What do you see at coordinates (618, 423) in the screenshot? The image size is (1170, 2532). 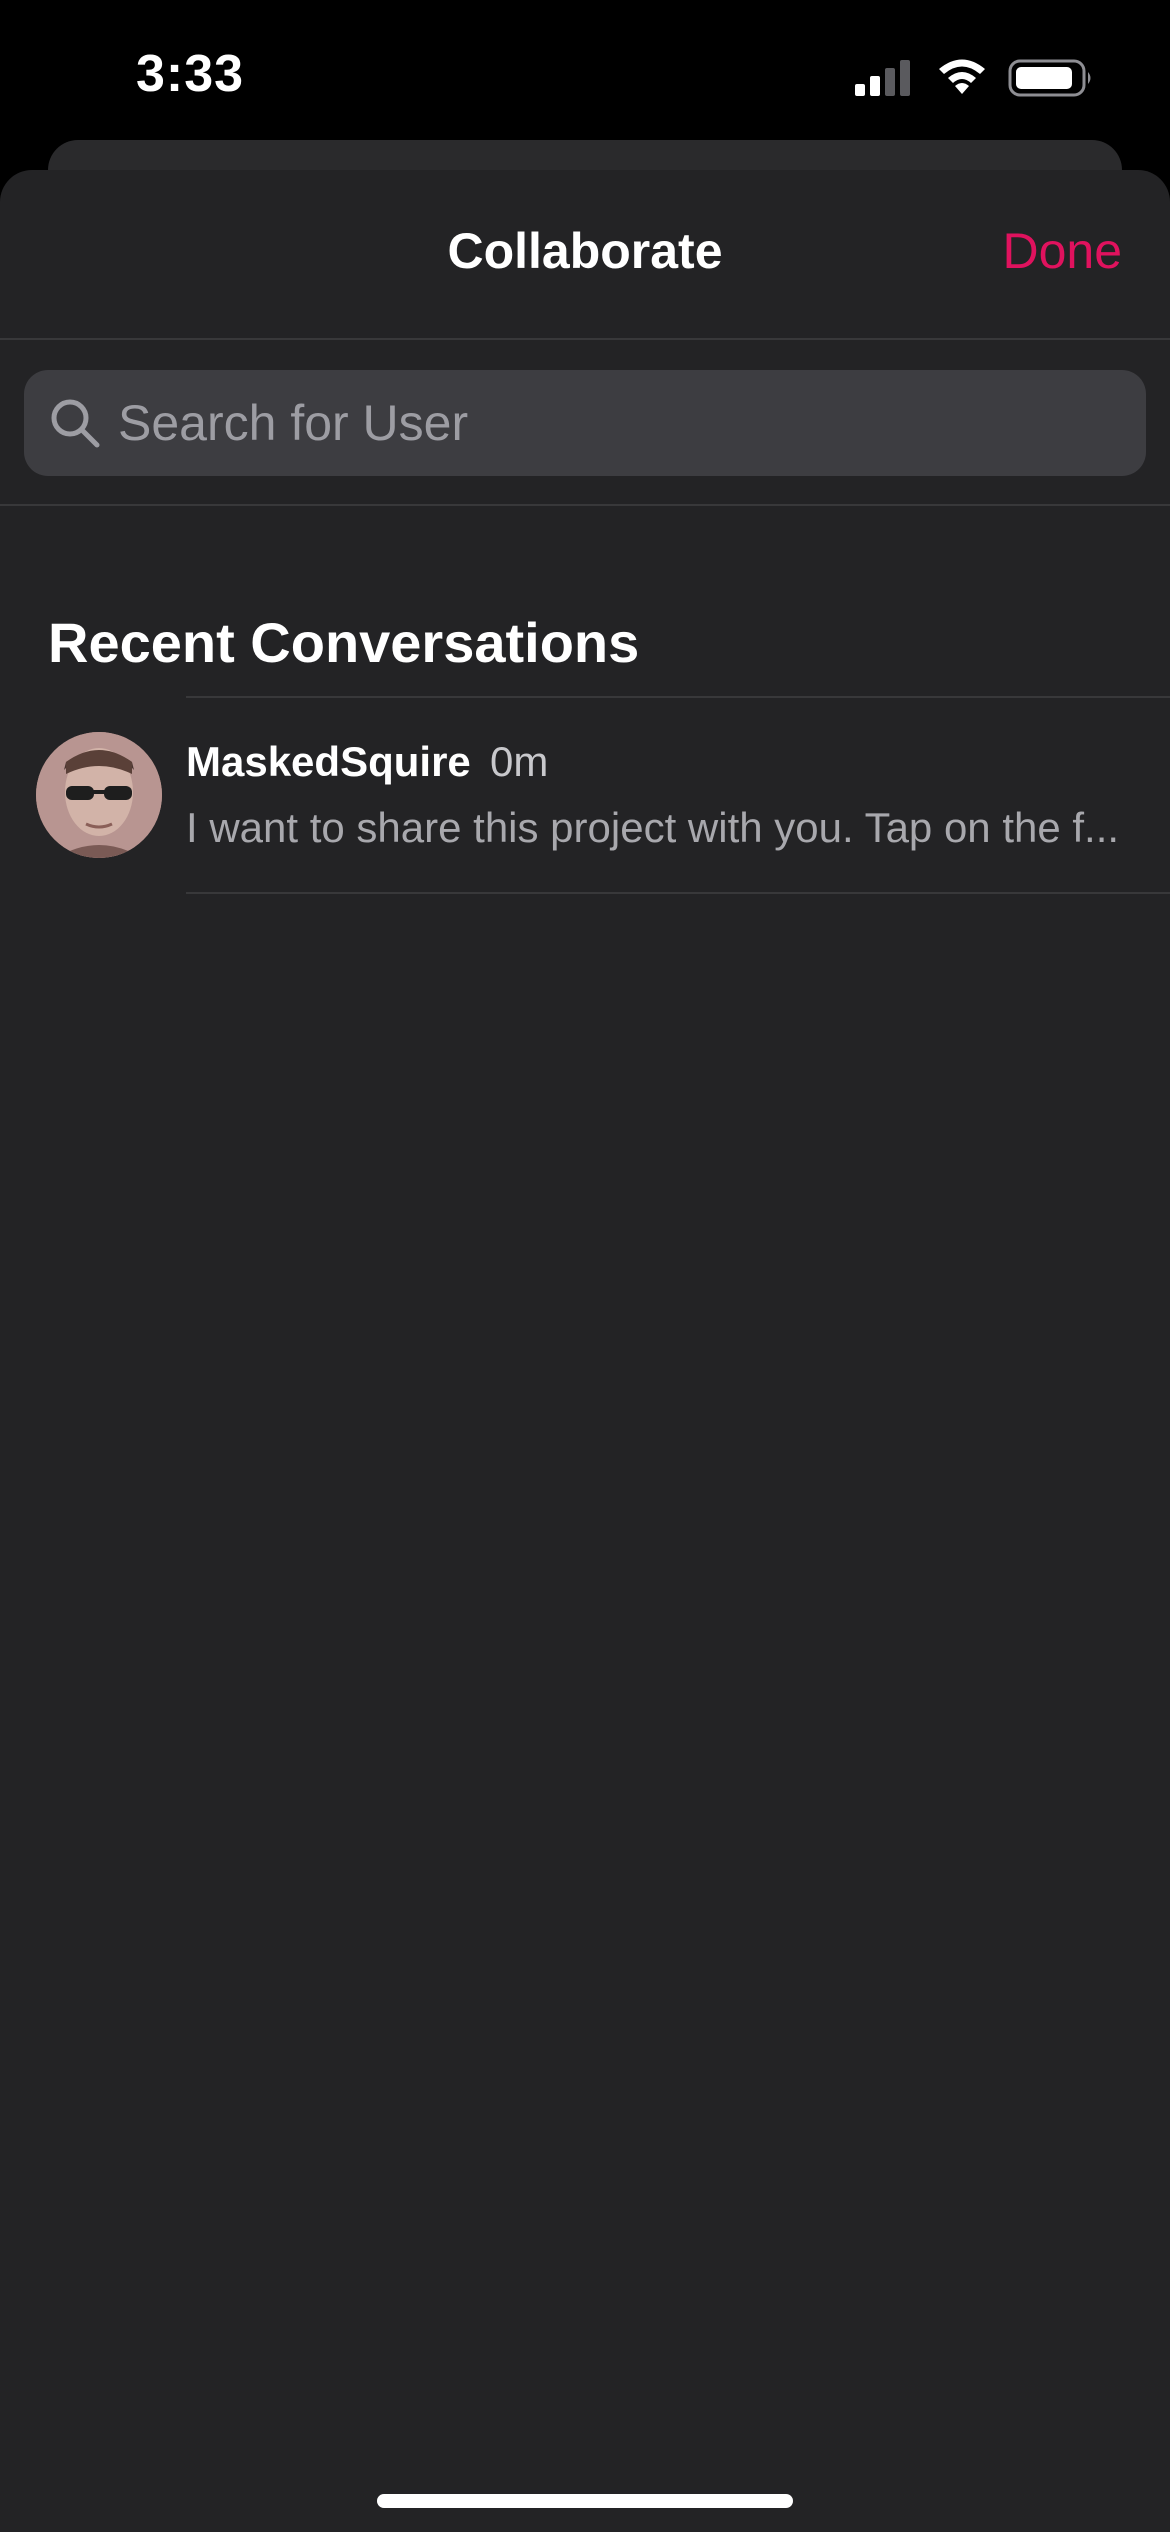 I see `search-input` at bounding box center [618, 423].